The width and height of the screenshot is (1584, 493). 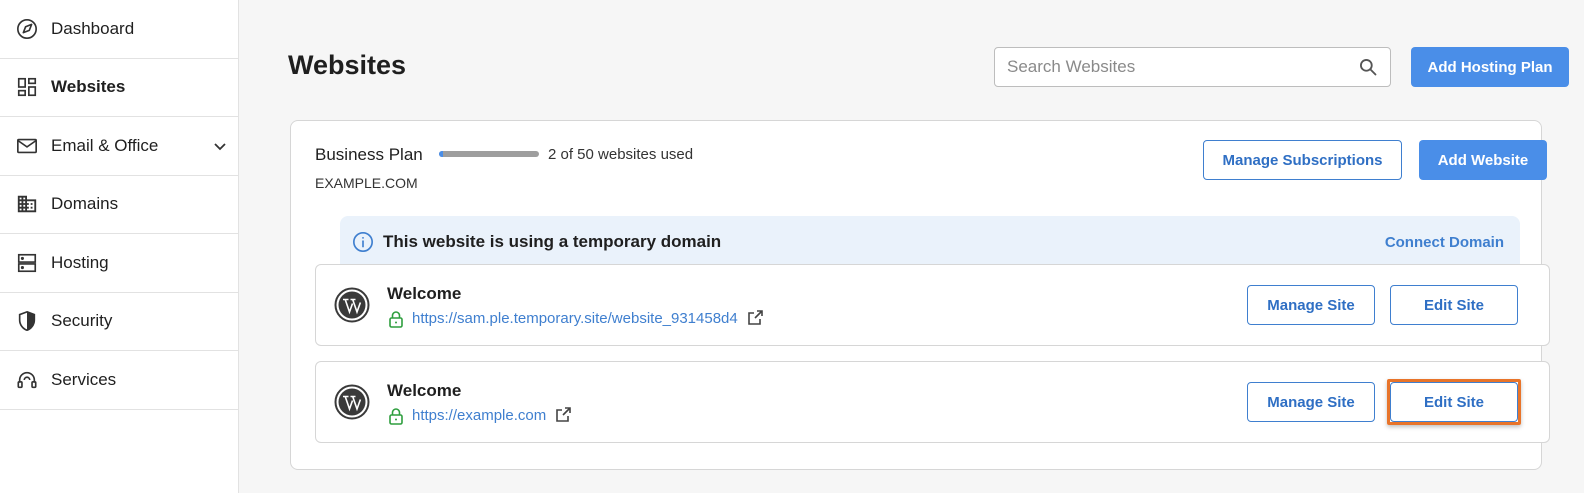 What do you see at coordinates (441, 154) in the screenshot?
I see `usage-bar-fill` at bounding box center [441, 154].